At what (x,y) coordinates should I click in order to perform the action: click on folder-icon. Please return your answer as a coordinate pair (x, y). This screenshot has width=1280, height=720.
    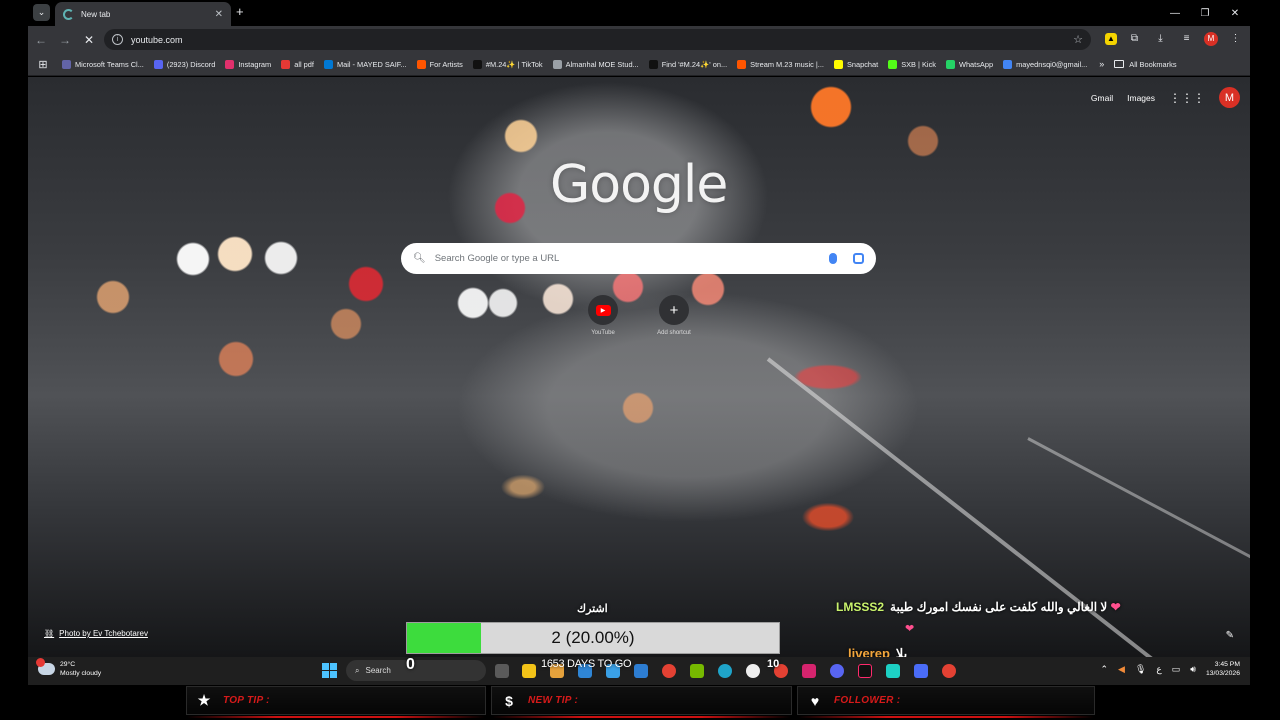
    Looking at the image, I should click on (1119, 64).